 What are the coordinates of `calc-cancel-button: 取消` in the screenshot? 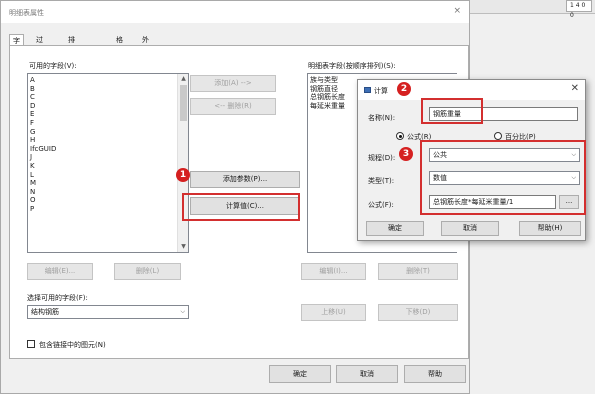 It's located at (470, 228).